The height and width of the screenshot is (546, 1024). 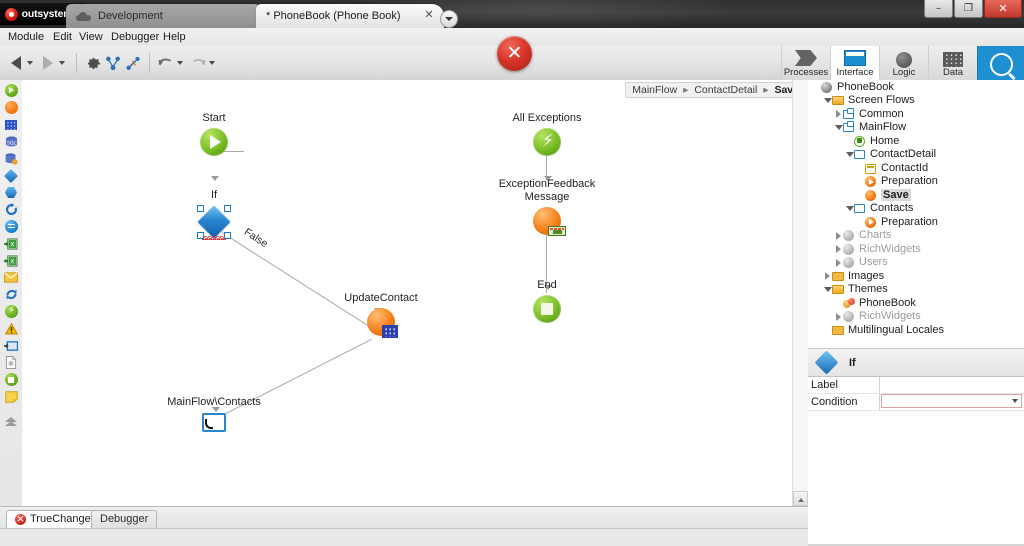 What do you see at coordinates (916, 209) in the screenshot?
I see `tree-item-contacts: Contacts` at bounding box center [916, 209].